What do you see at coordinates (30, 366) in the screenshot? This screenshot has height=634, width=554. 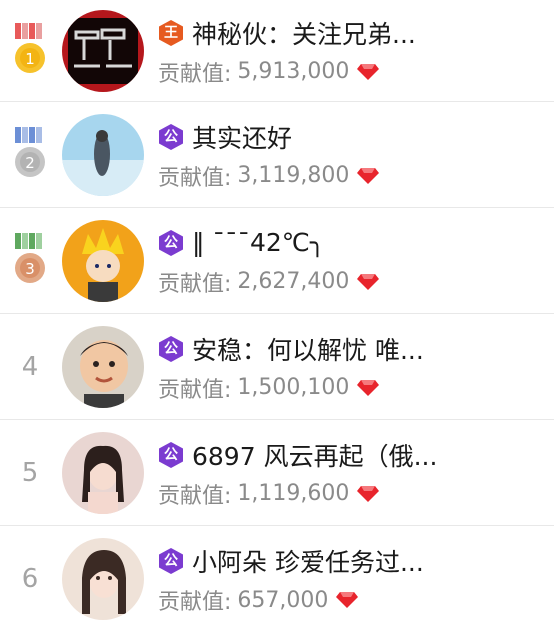 I see `rank-number: 4` at bounding box center [30, 366].